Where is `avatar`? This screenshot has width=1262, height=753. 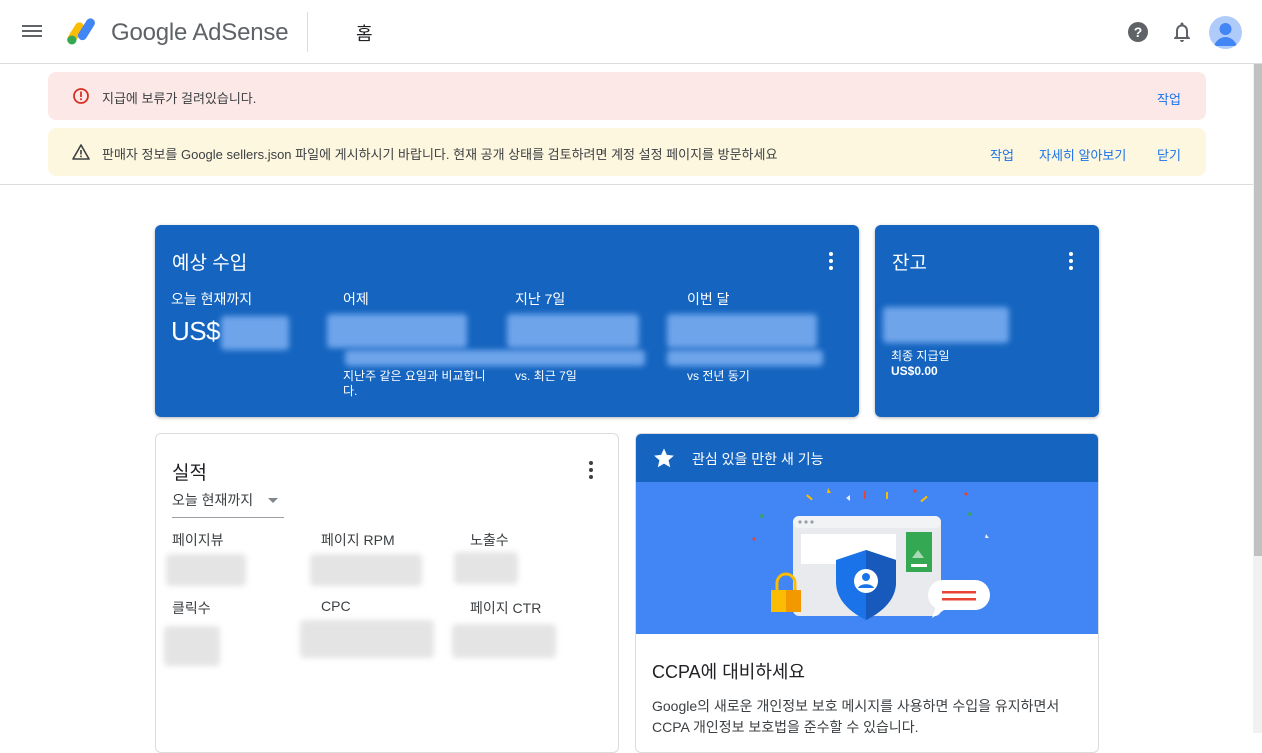 avatar is located at coordinates (1225, 32).